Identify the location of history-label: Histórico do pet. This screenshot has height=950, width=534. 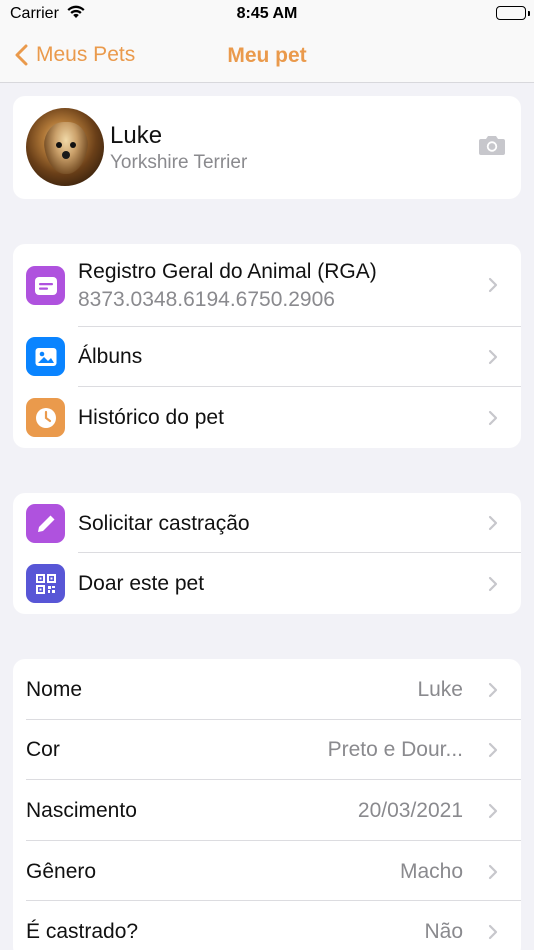
(151, 417).